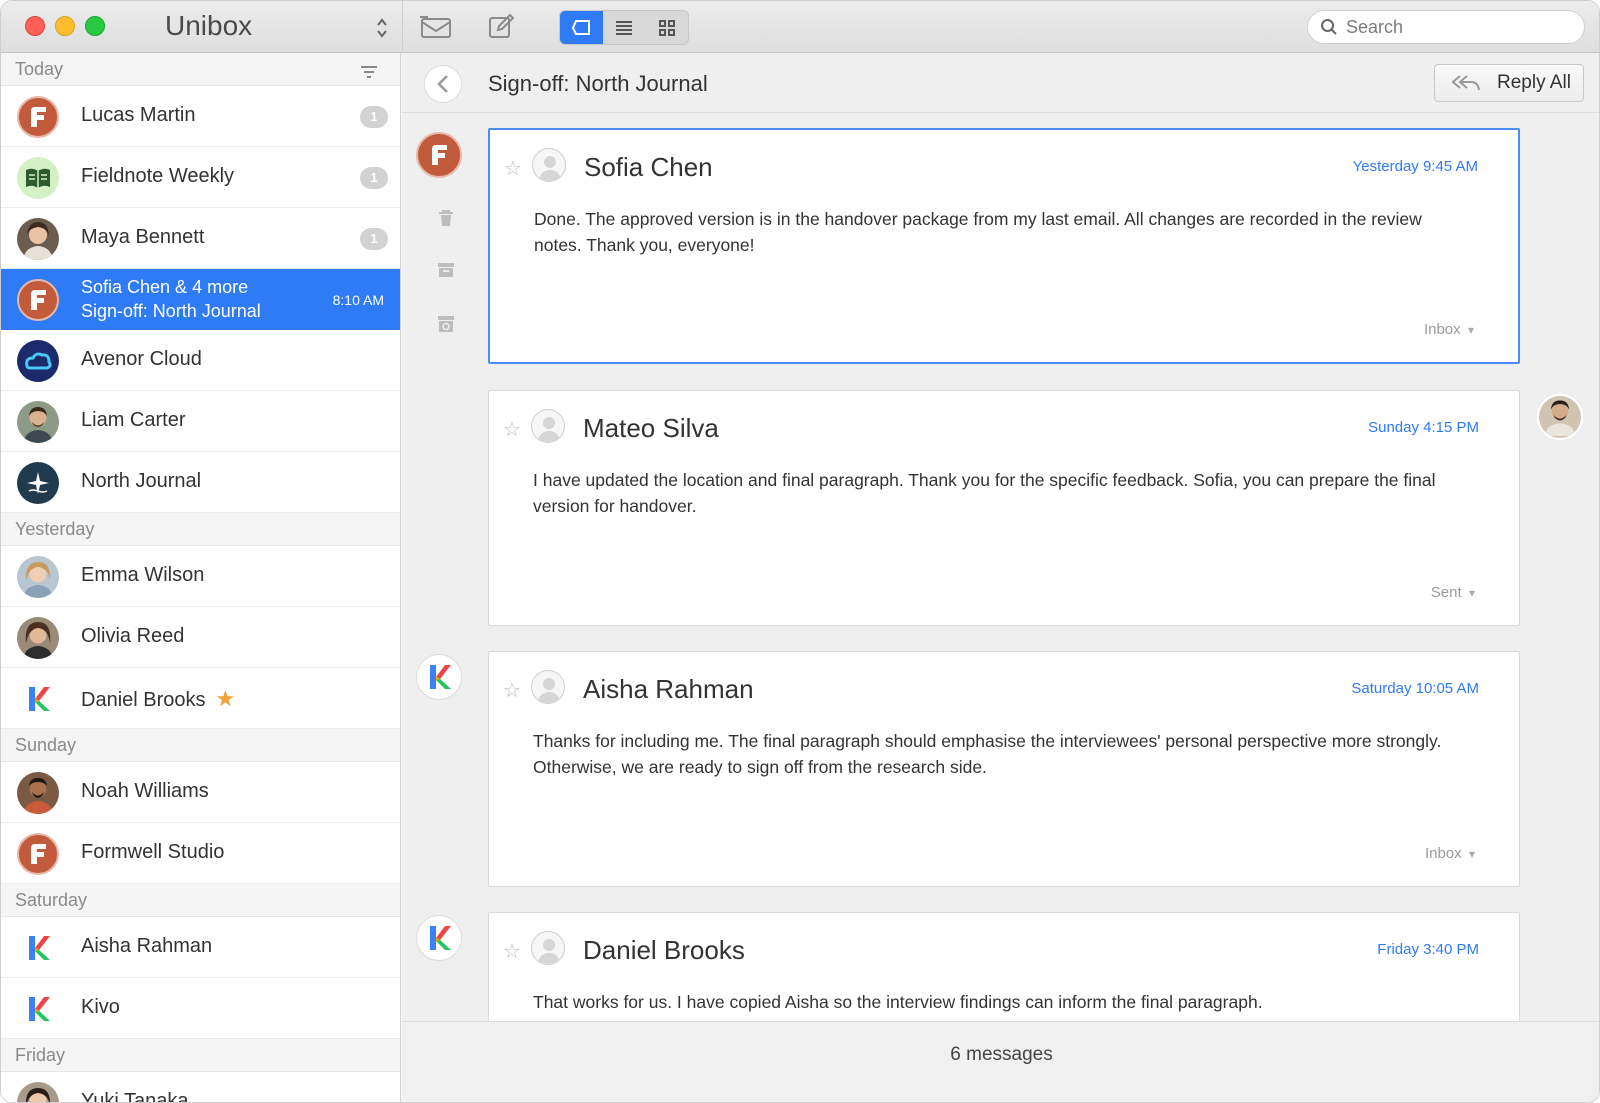 The width and height of the screenshot is (1600, 1103). I want to click on conversation-row: Liam Carter, so click(200, 421).